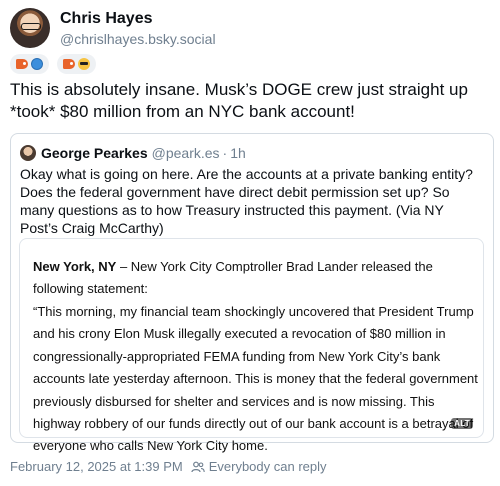 The width and height of the screenshot is (500, 486). Describe the element at coordinates (138, 39) in the screenshot. I see `author-handle: @chrislhayes.bsky.social` at that location.